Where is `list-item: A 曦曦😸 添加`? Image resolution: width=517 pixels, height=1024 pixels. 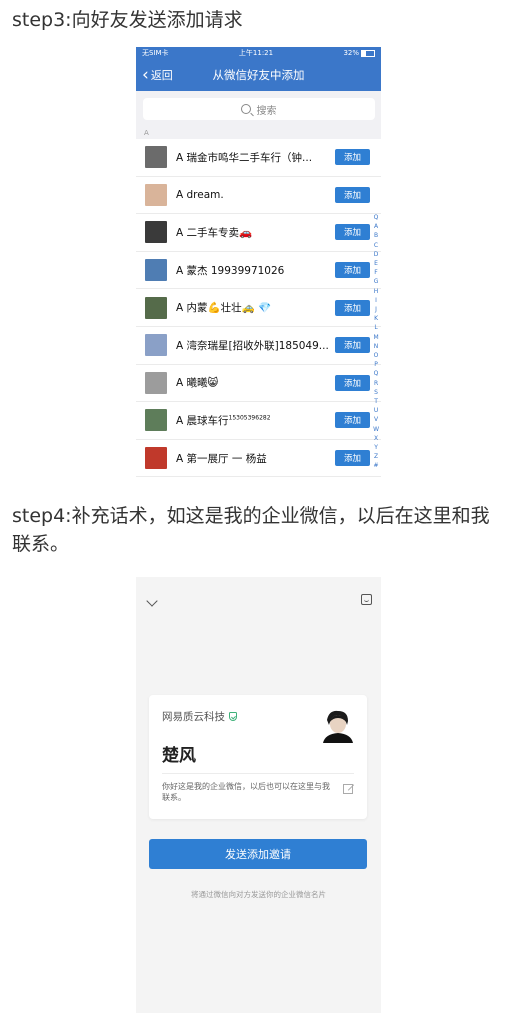
list-item: A 曦曦😸 添加 is located at coordinates (258, 384).